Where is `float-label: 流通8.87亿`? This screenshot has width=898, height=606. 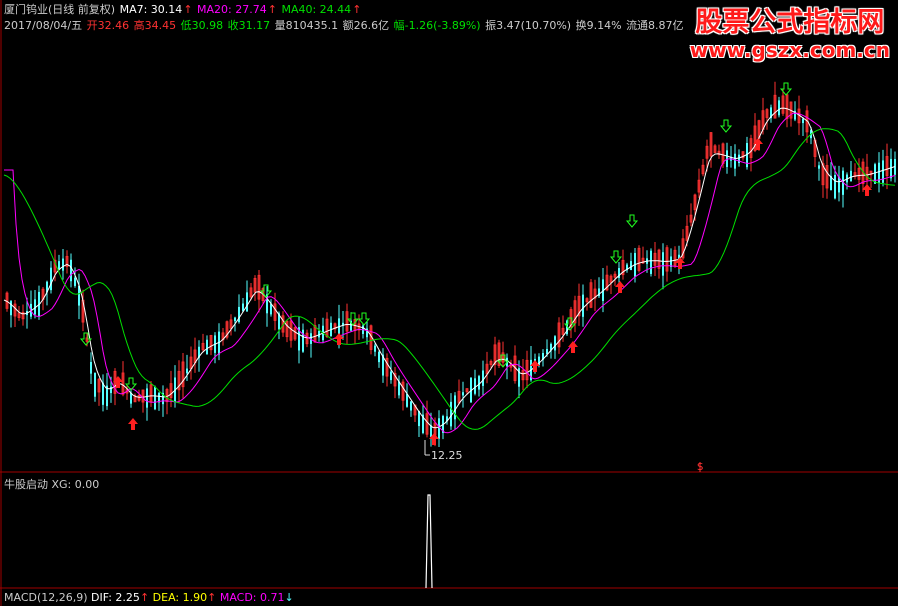
float-label: 流通8.87亿 is located at coordinates (655, 25).